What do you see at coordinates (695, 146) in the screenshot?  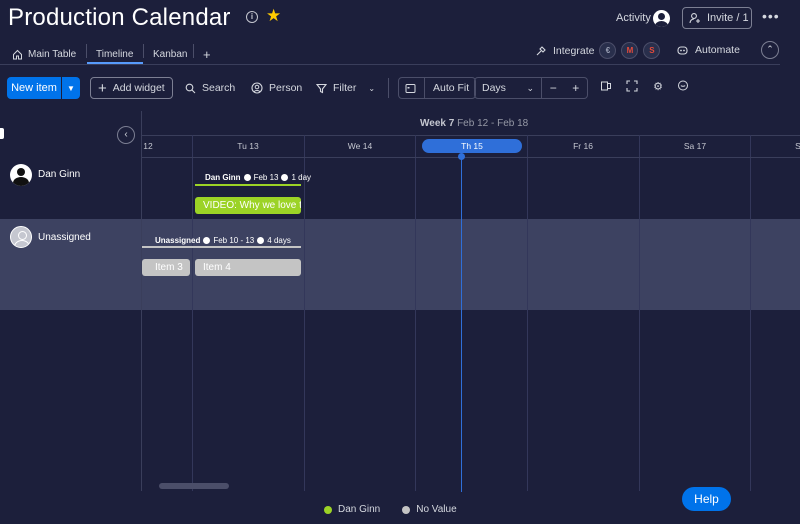 I see `day-label: Sa 17` at bounding box center [695, 146].